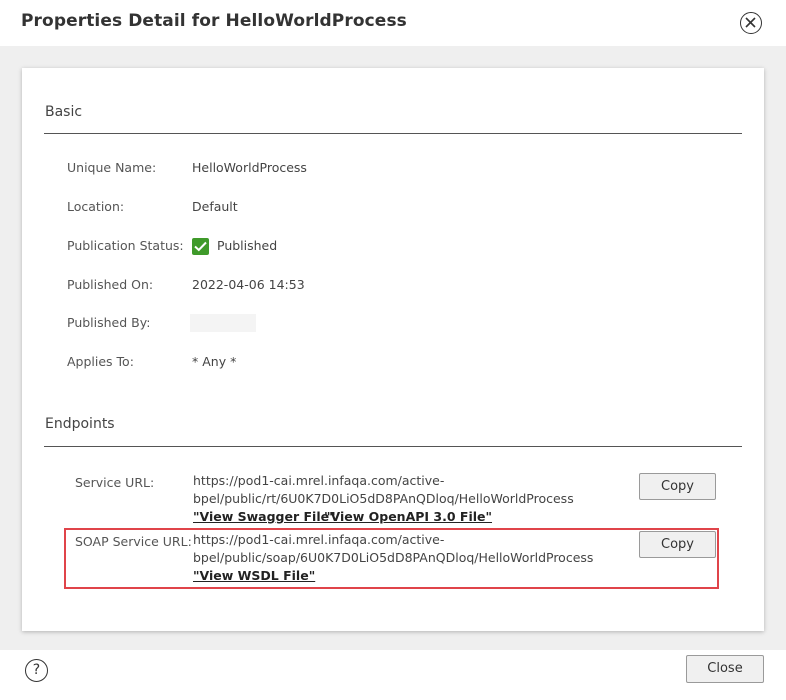 This screenshot has width=786, height=700. What do you see at coordinates (125, 245) in the screenshot?
I see `publication-status-label: Publication Status:` at bounding box center [125, 245].